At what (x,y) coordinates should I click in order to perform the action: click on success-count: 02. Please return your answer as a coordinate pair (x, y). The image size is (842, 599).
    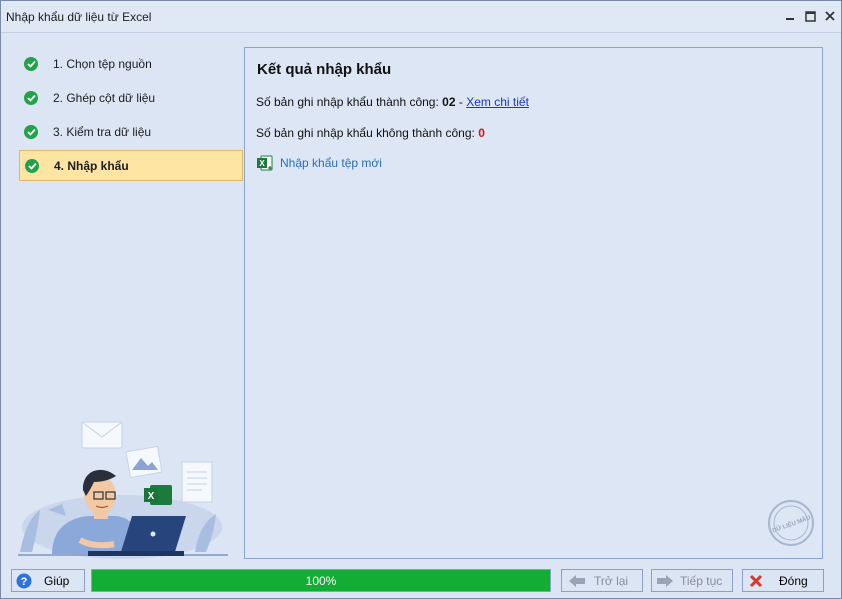
    Looking at the image, I should click on (449, 102).